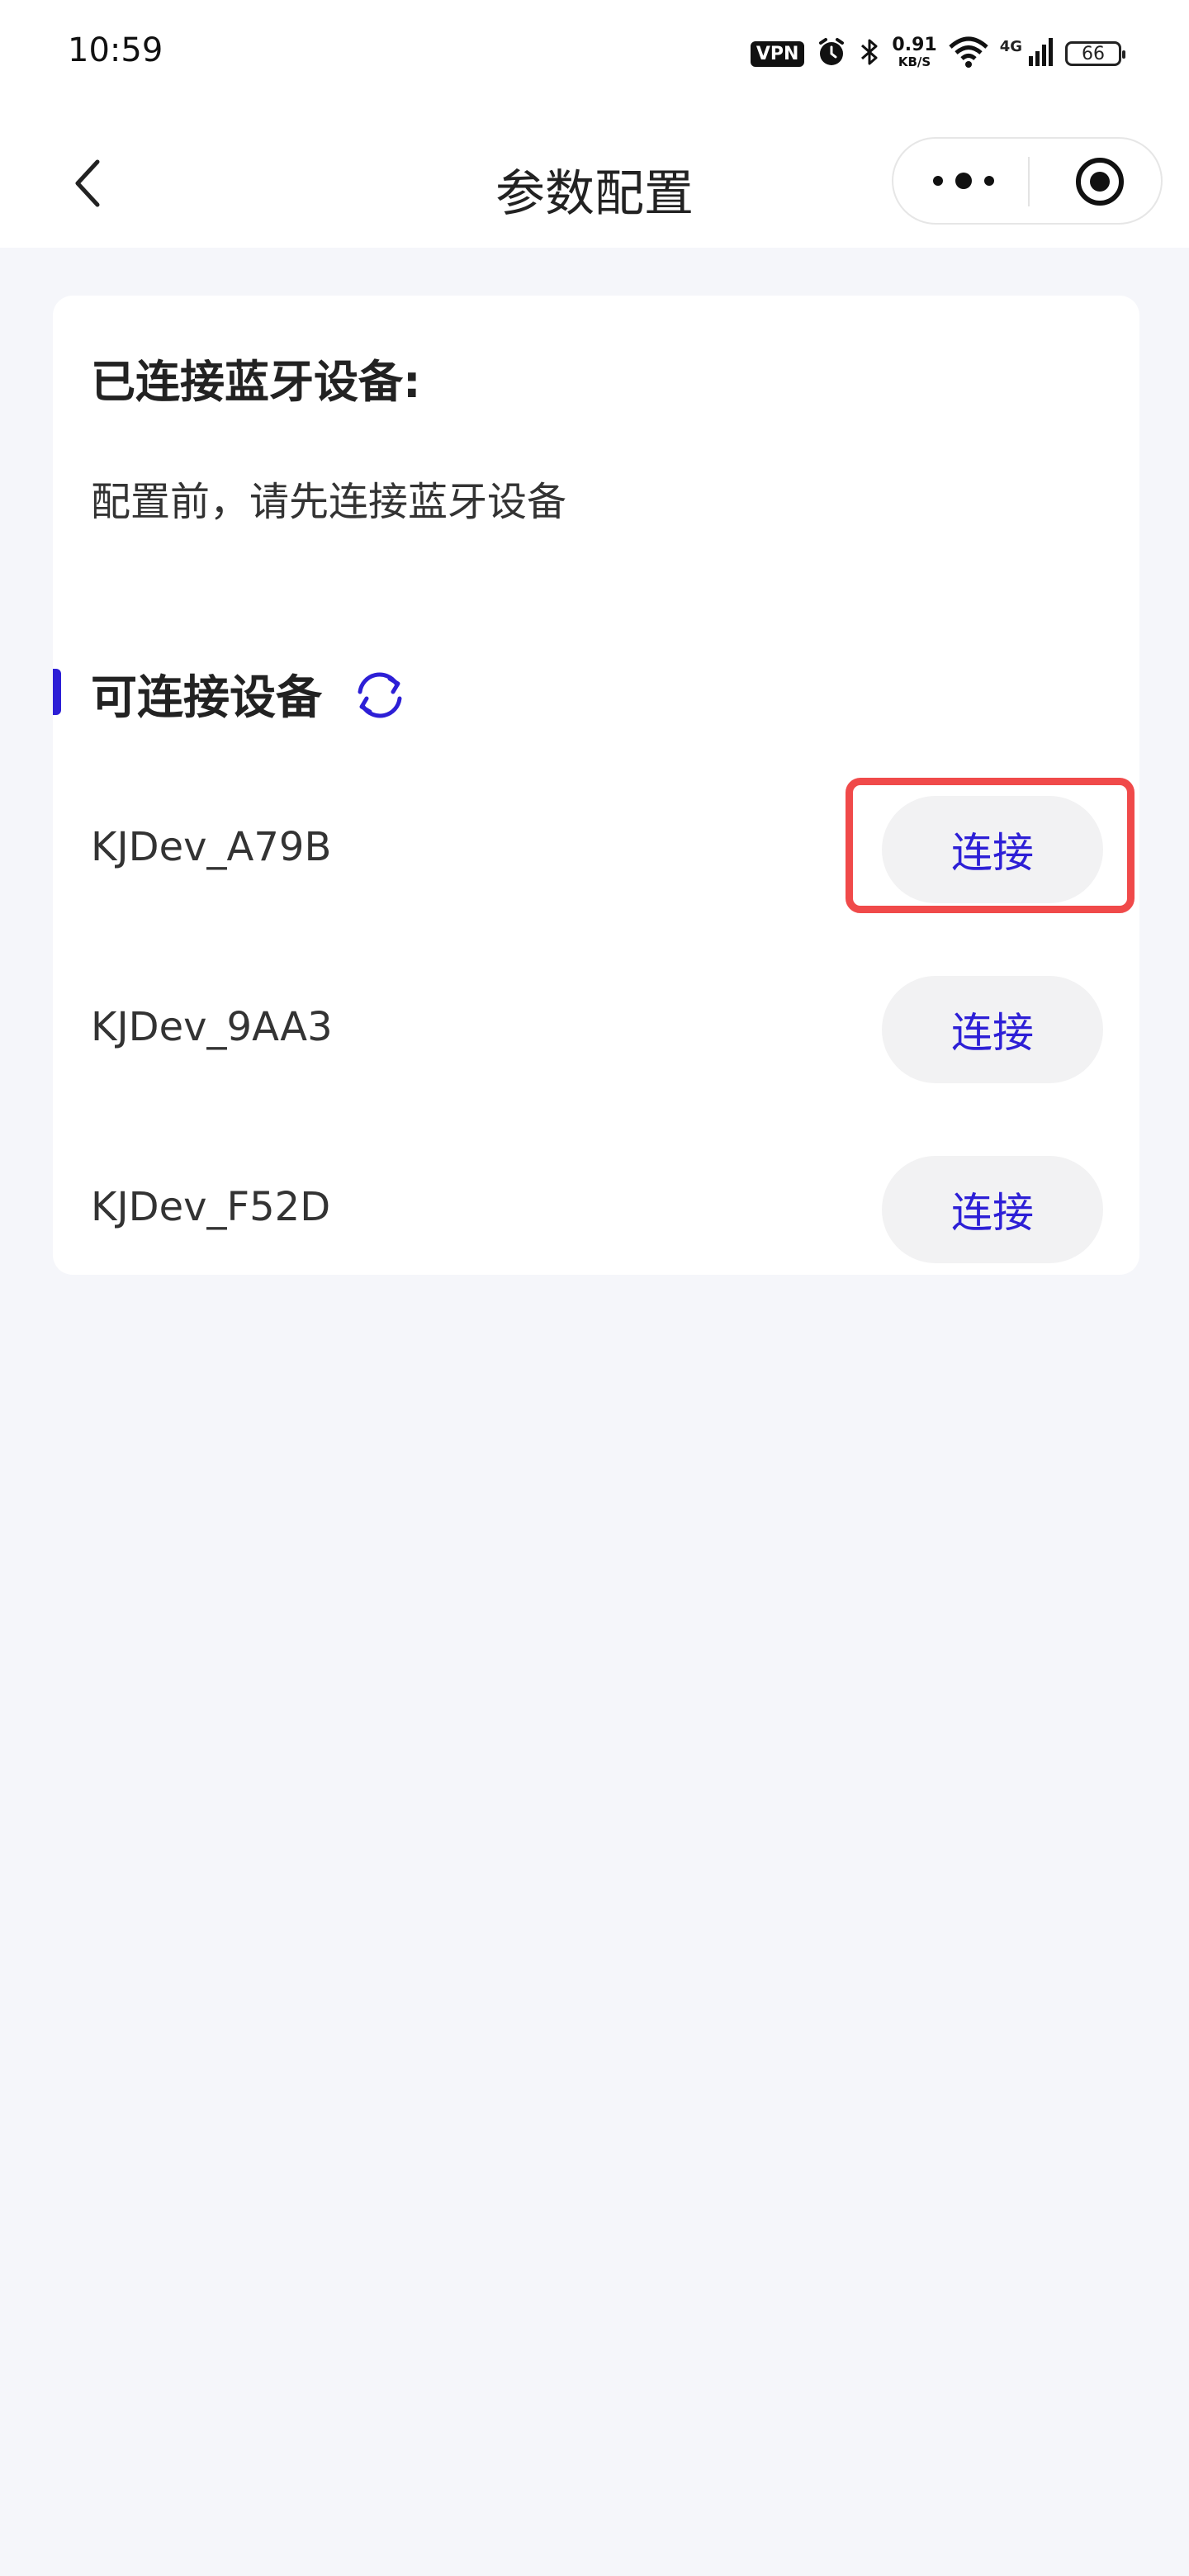 The image size is (1189, 2576). I want to click on connect-hint: 配置前，请先连接蓝牙设备, so click(329, 502).